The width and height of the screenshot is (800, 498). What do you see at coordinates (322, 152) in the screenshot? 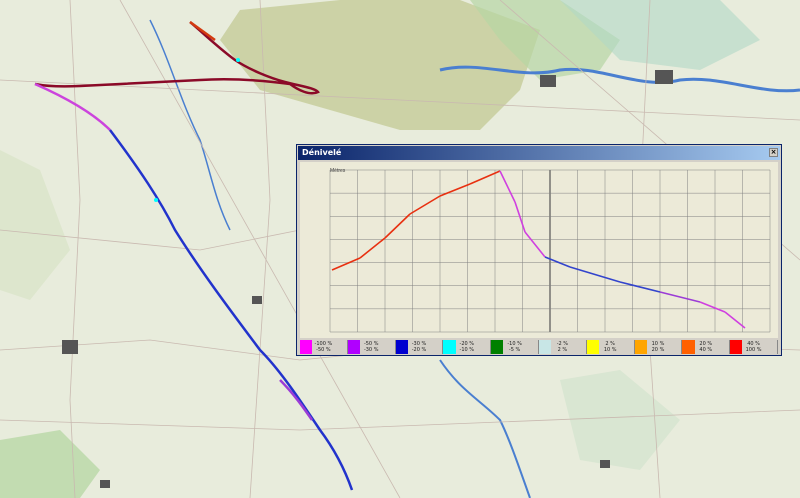
I see `window-title: Dénivelé` at bounding box center [322, 152].